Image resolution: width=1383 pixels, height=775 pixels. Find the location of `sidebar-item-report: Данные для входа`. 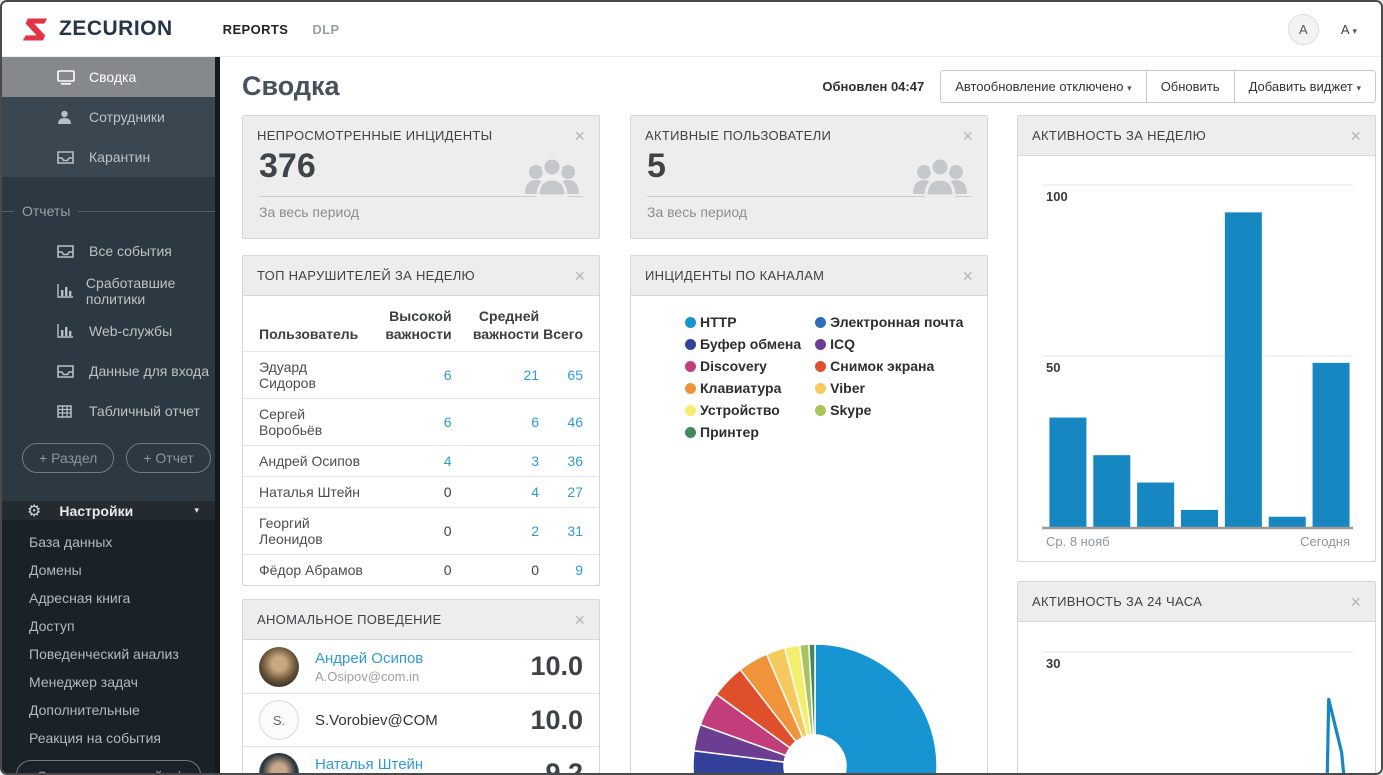

sidebar-item-report: Данные для входа is located at coordinates (108, 371).